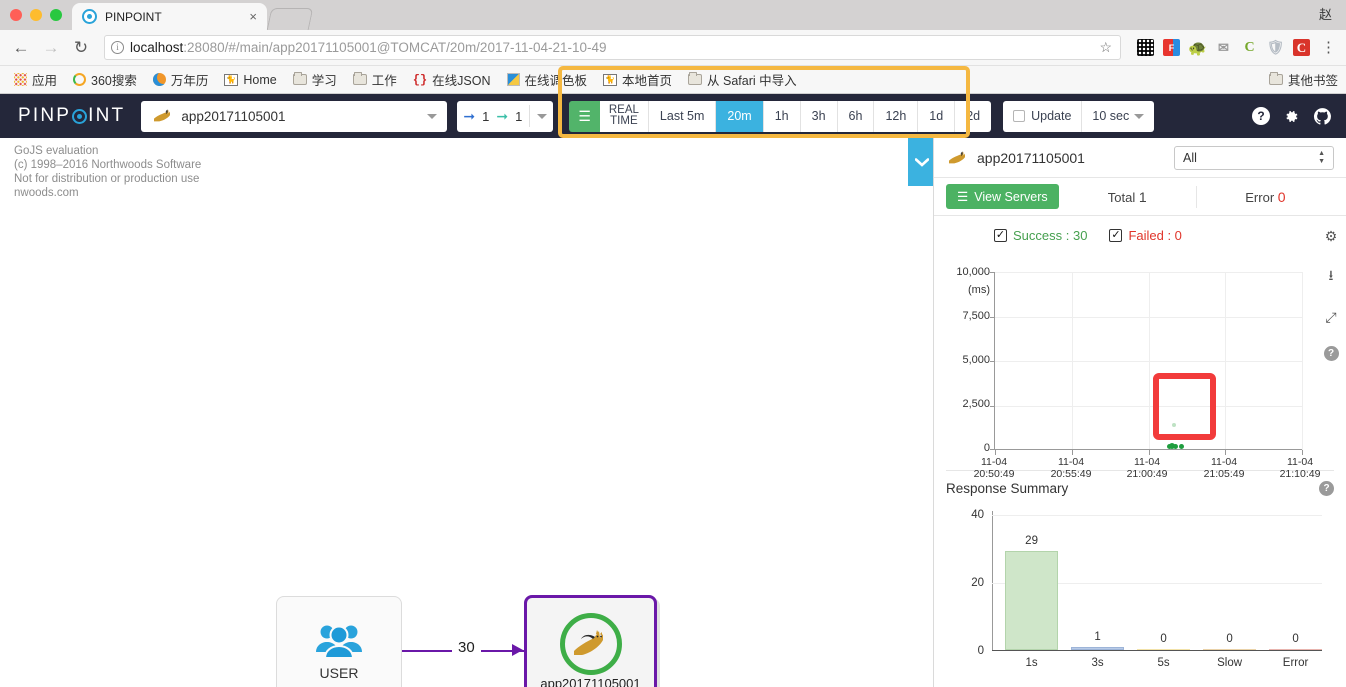  I want to click on time-button-3h: 3h, so click(819, 116).